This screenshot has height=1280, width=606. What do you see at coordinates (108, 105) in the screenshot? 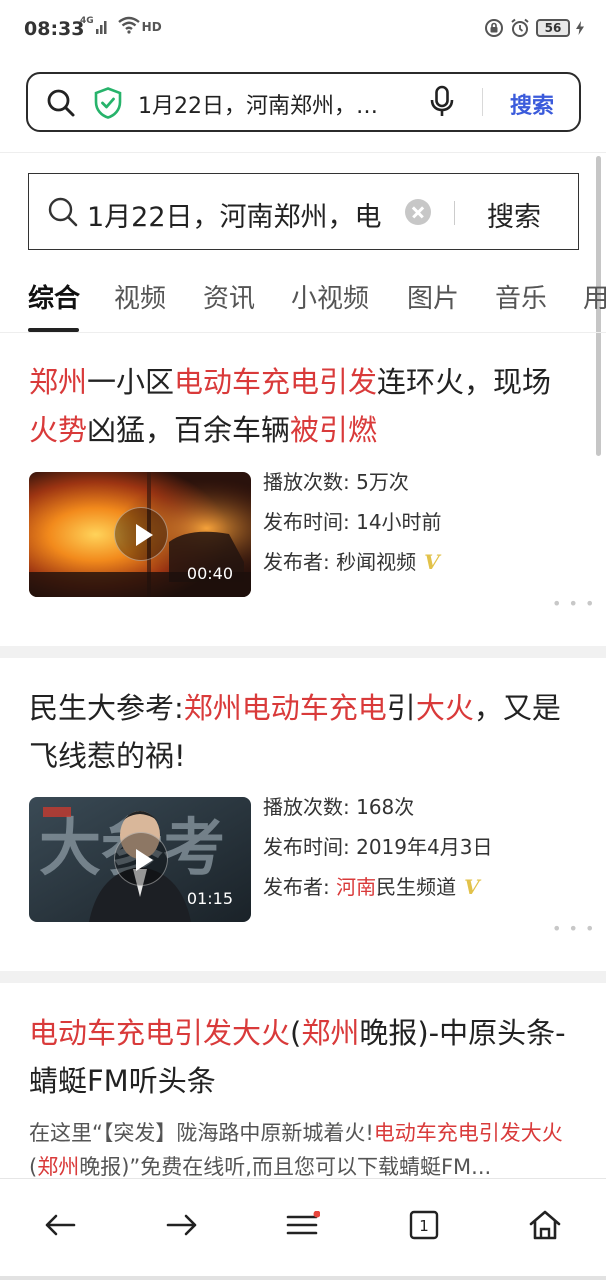
I see `security-shield-icon` at bounding box center [108, 105].